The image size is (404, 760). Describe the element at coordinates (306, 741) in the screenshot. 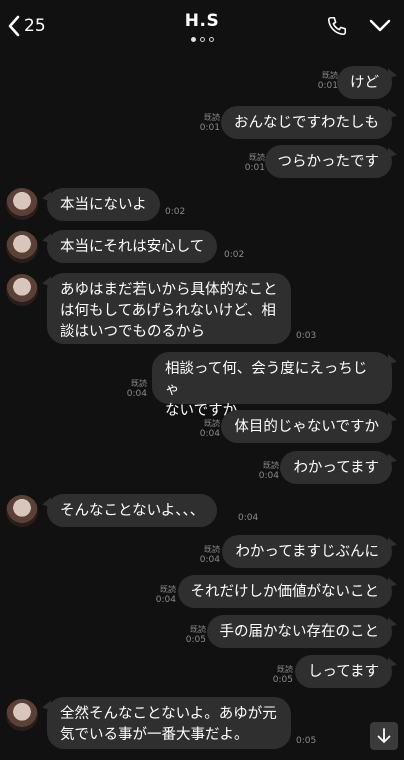

I see `message-time: 0:05` at that location.